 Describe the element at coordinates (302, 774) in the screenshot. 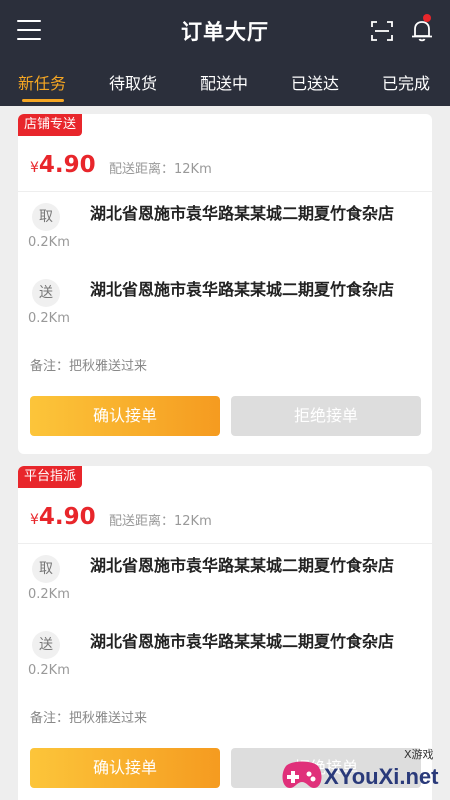

I see `gamepad-logo-icon` at that location.